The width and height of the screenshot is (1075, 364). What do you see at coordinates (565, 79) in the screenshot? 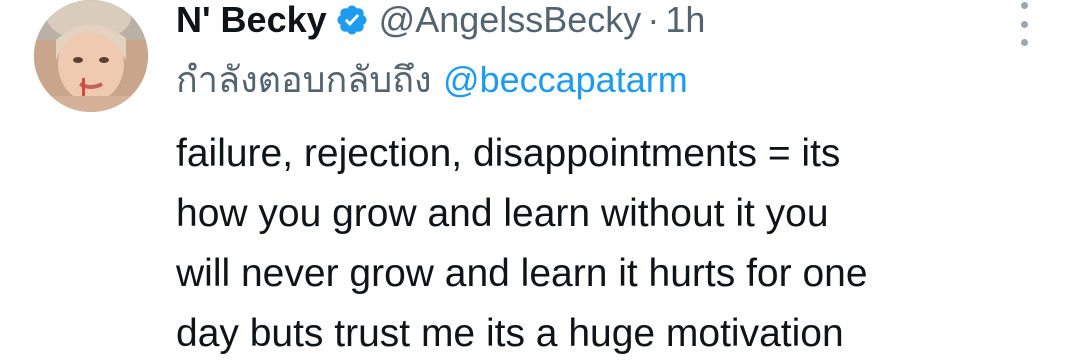
I see `replying-to-mention: @beccapatarm` at bounding box center [565, 79].